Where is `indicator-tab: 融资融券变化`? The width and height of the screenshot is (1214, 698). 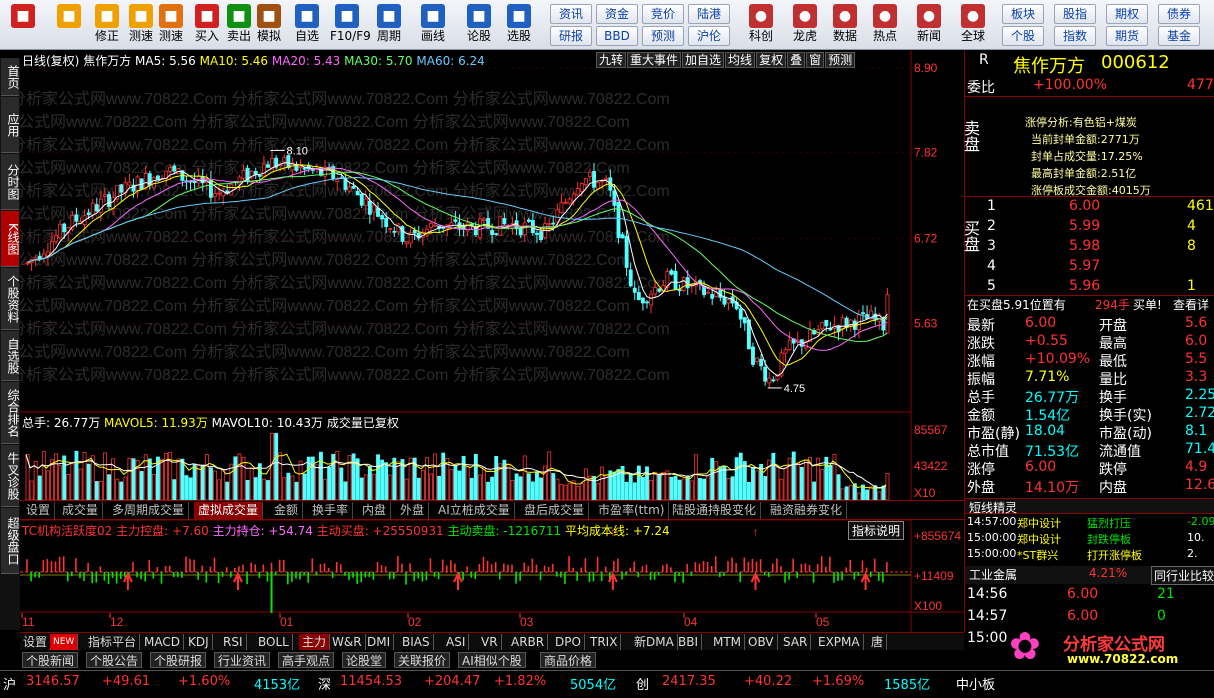 indicator-tab: 融资融券变化 is located at coordinates (807, 510).